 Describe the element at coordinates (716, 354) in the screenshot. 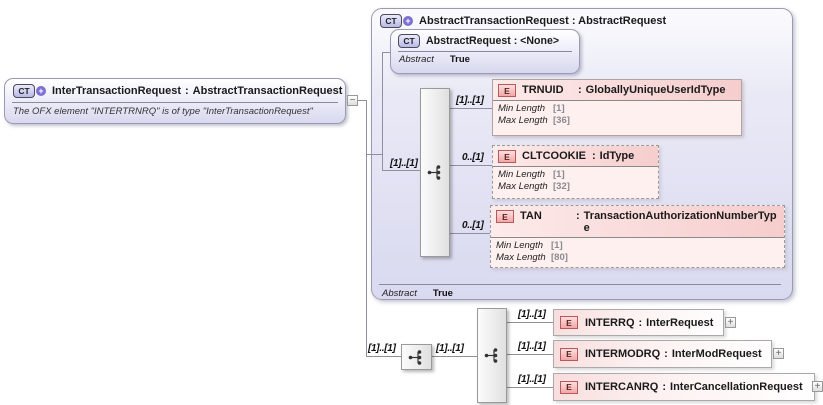

I see `type-name: InterModRequest` at that location.